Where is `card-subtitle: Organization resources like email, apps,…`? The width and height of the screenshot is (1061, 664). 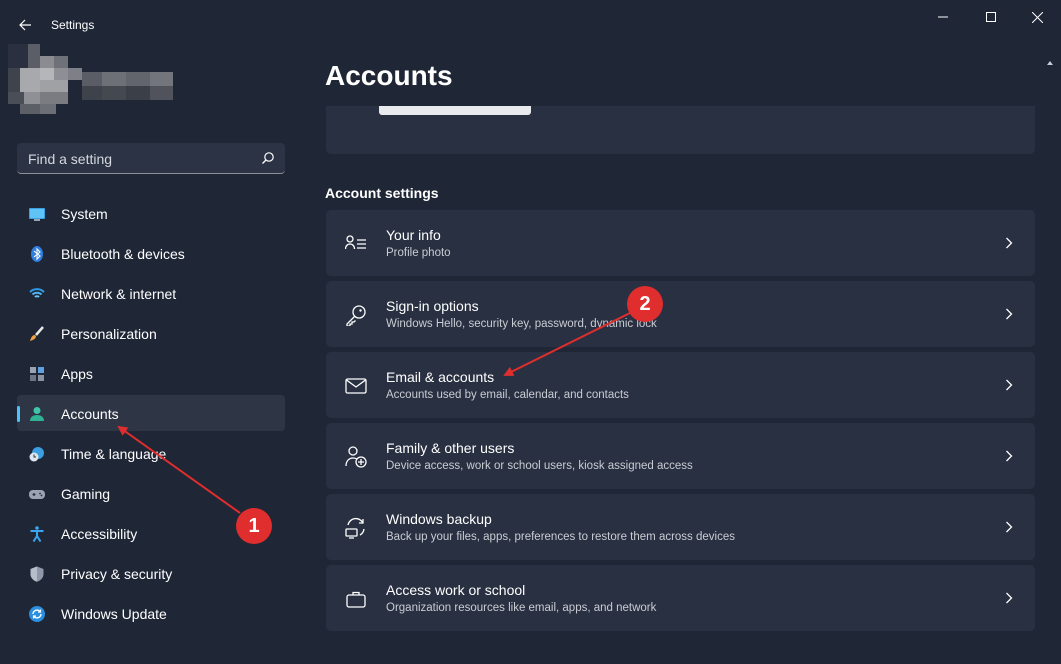
card-subtitle: Organization resources like email, apps,… is located at coordinates (521, 608).